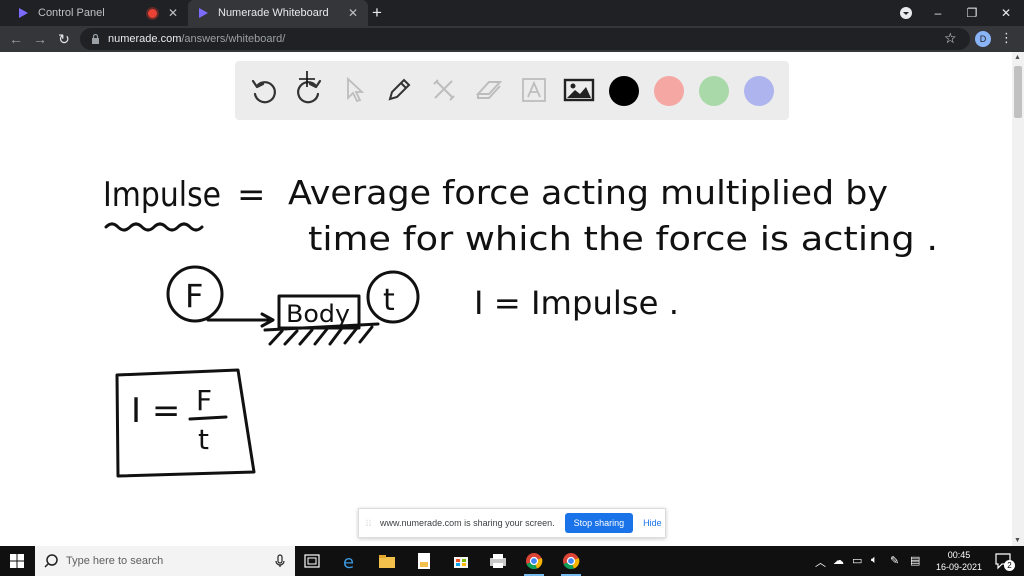 This screenshot has width=1024, height=576. I want to click on definition-line-1: Average force acting multiplied by, so click(588, 192).